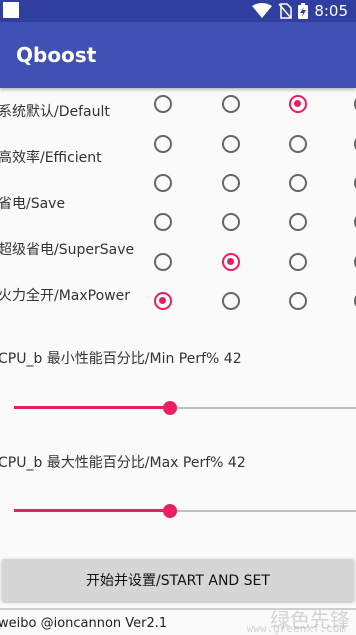  Describe the element at coordinates (65, 296) in the screenshot. I see `mode-label: 火力全开/MaxPower` at that location.